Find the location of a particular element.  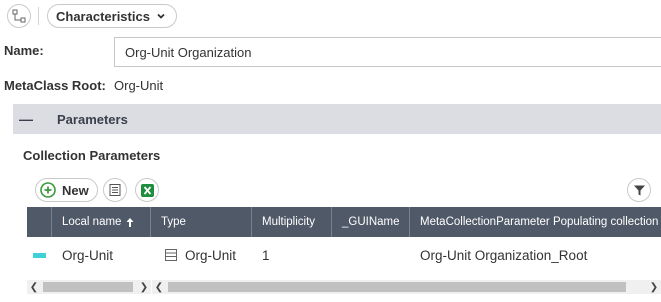

new-button-label: New is located at coordinates (75, 190).